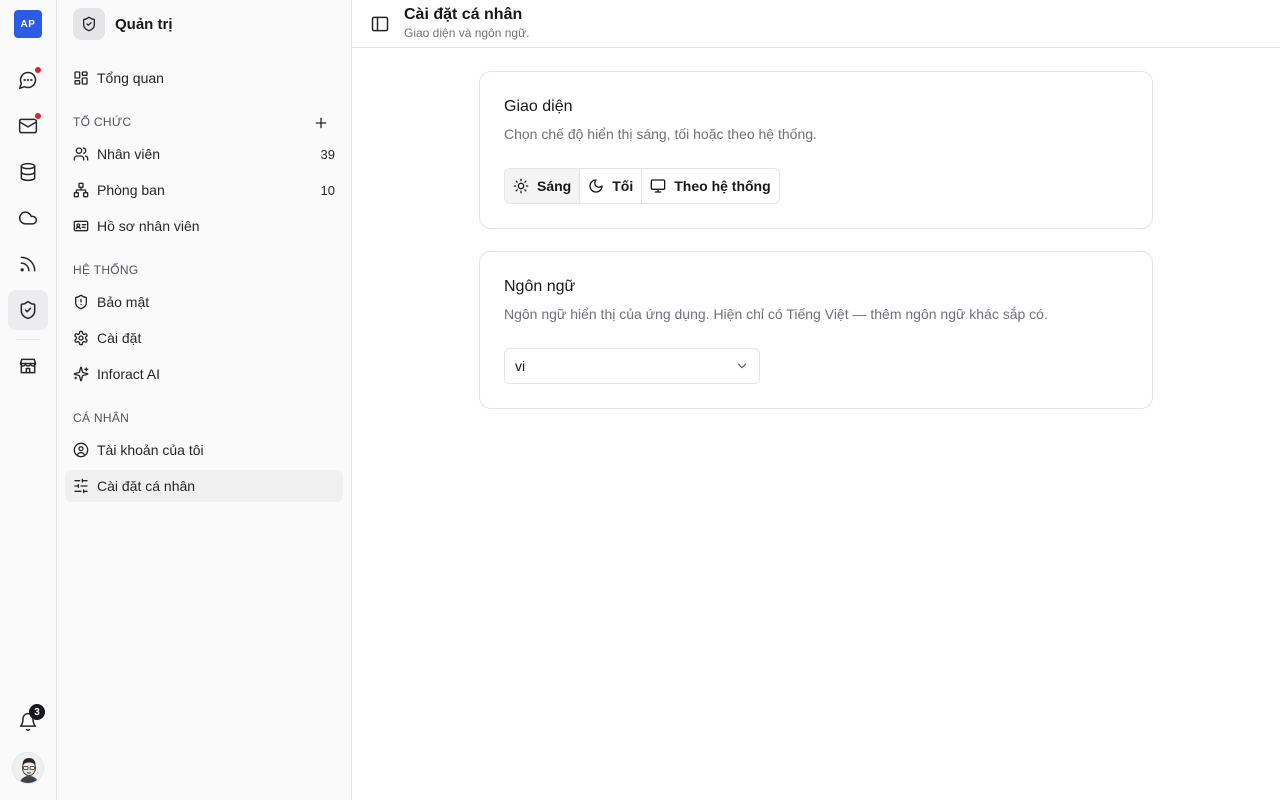 This screenshot has width=1280, height=800. What do you see at coordinates (28, 339) in the screenshot?
I see `rail-divider` at bounding box center [28, 339].